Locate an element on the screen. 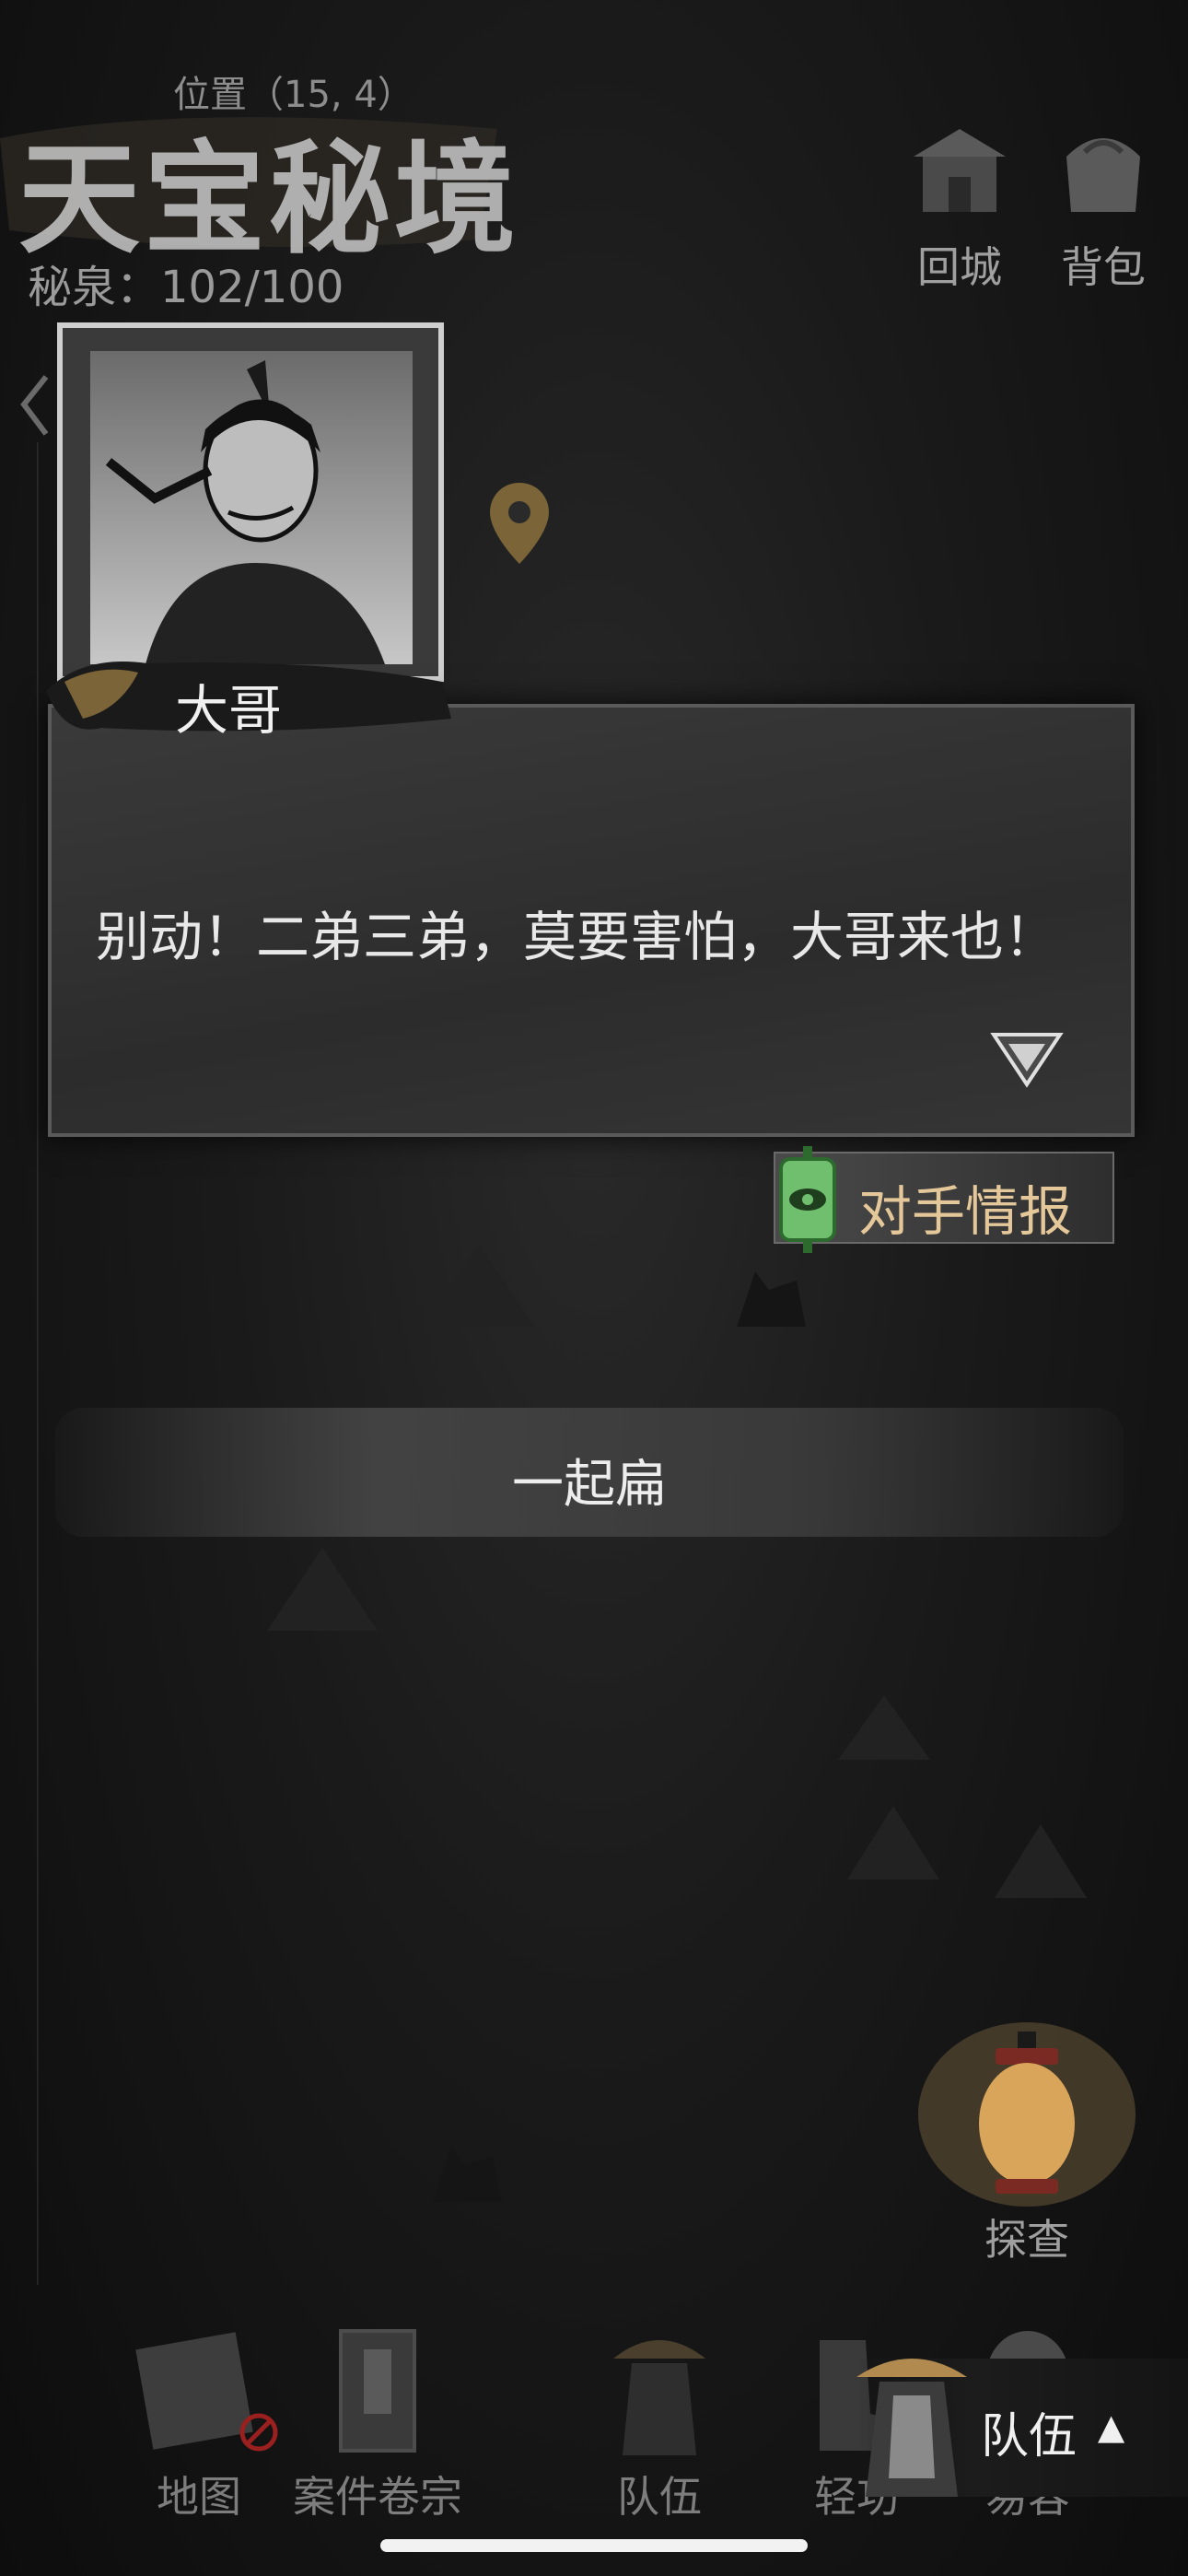 This screenshot has height=2576, width=1188. home-indicator is located at coordinates (594, 2545).